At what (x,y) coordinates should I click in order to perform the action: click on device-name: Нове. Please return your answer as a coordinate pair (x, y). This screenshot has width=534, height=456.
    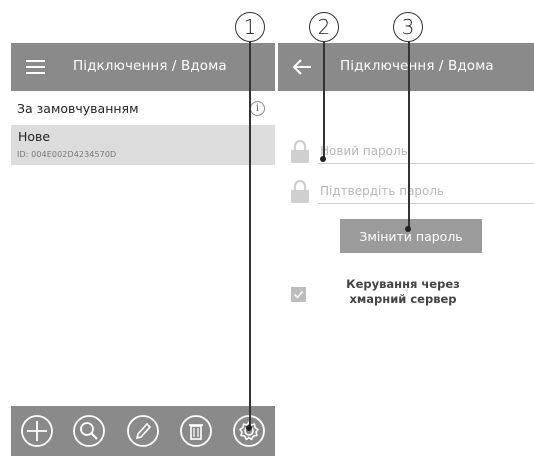
    Looking at the image, I should click on (34, 136).